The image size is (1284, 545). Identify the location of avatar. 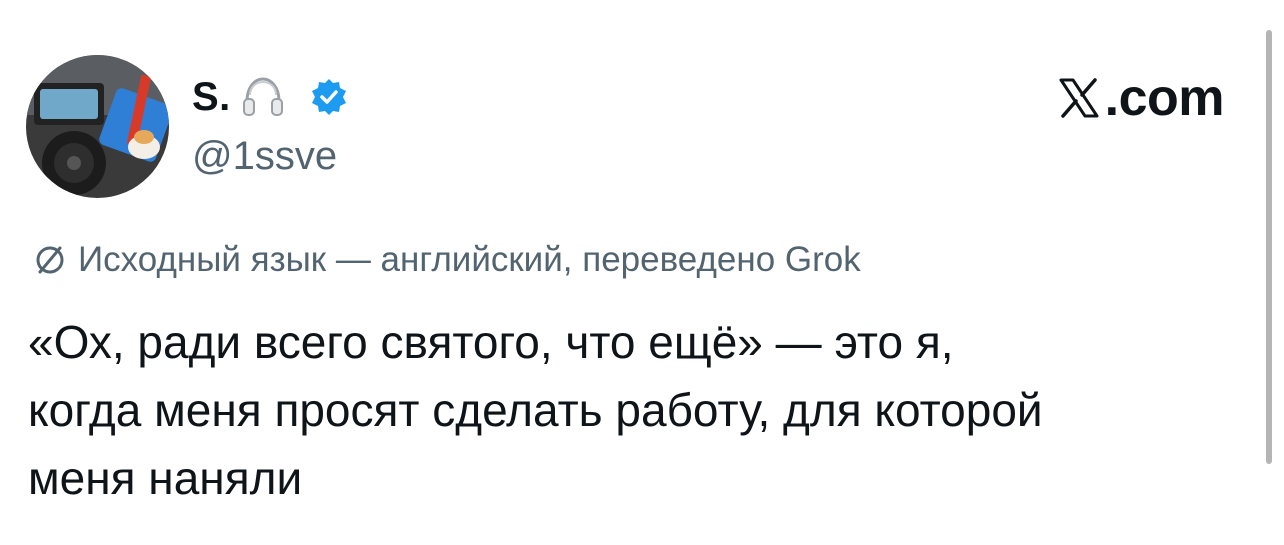
(97, 126).